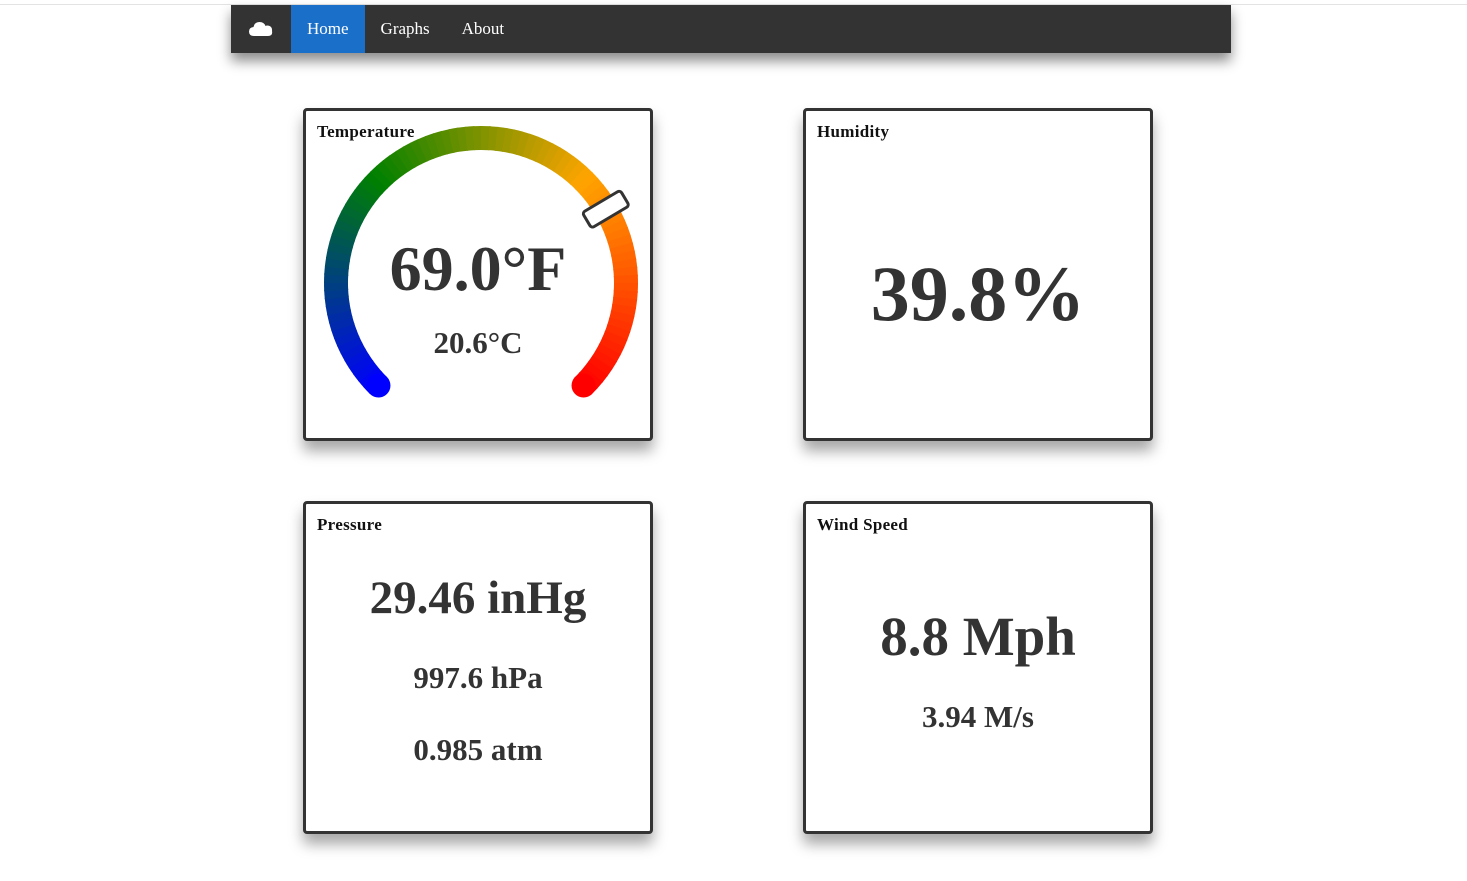  I want to click on gauge-start-cap, so click(378, 385).